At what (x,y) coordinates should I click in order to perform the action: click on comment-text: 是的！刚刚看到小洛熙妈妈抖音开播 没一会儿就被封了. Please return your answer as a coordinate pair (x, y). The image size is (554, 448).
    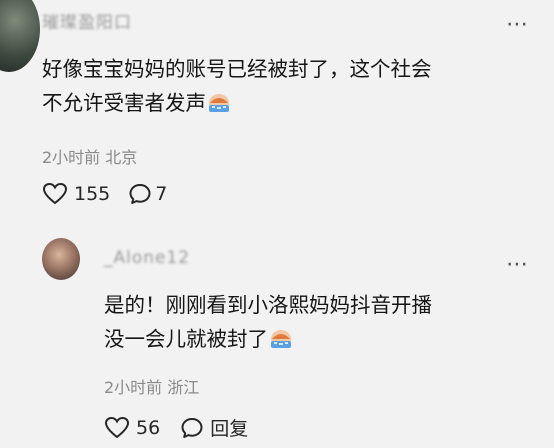
    Looking at the image, I should click on (268, 322).